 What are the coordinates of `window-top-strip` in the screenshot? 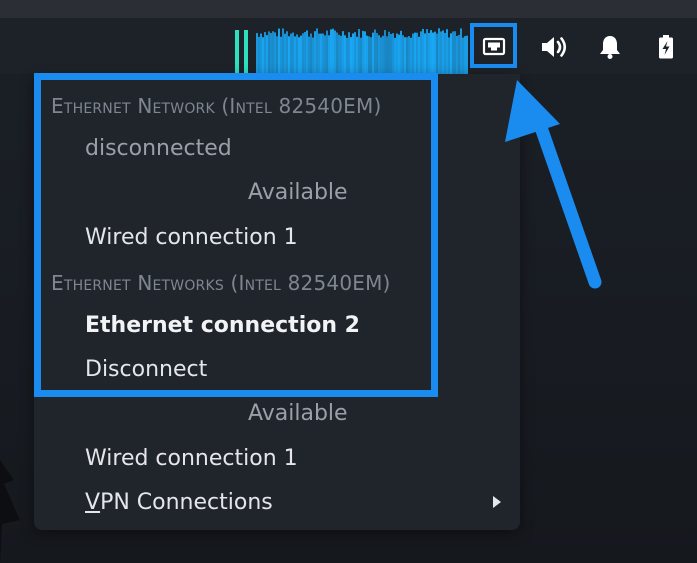 It's located at (348, 9).